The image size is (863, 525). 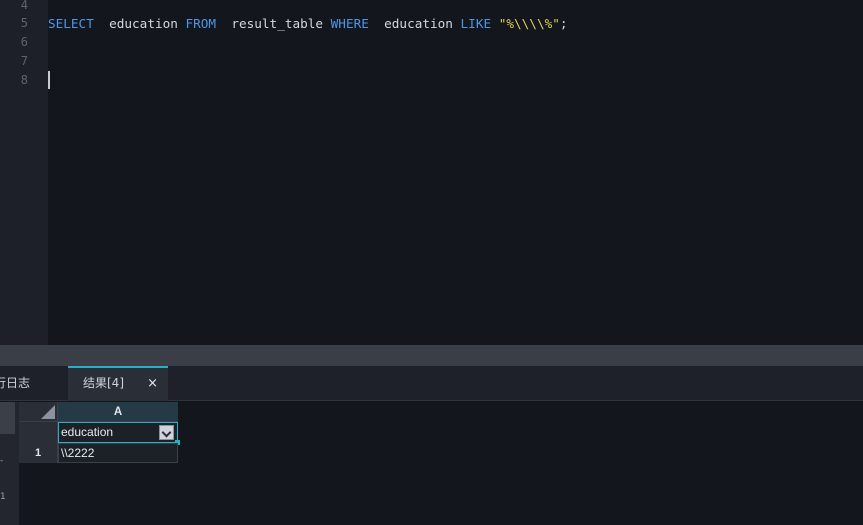 What do you see at coordinates (38, 453) in the screenshot?
I see `row-number-header: 1` at bounding box center [38, 453].